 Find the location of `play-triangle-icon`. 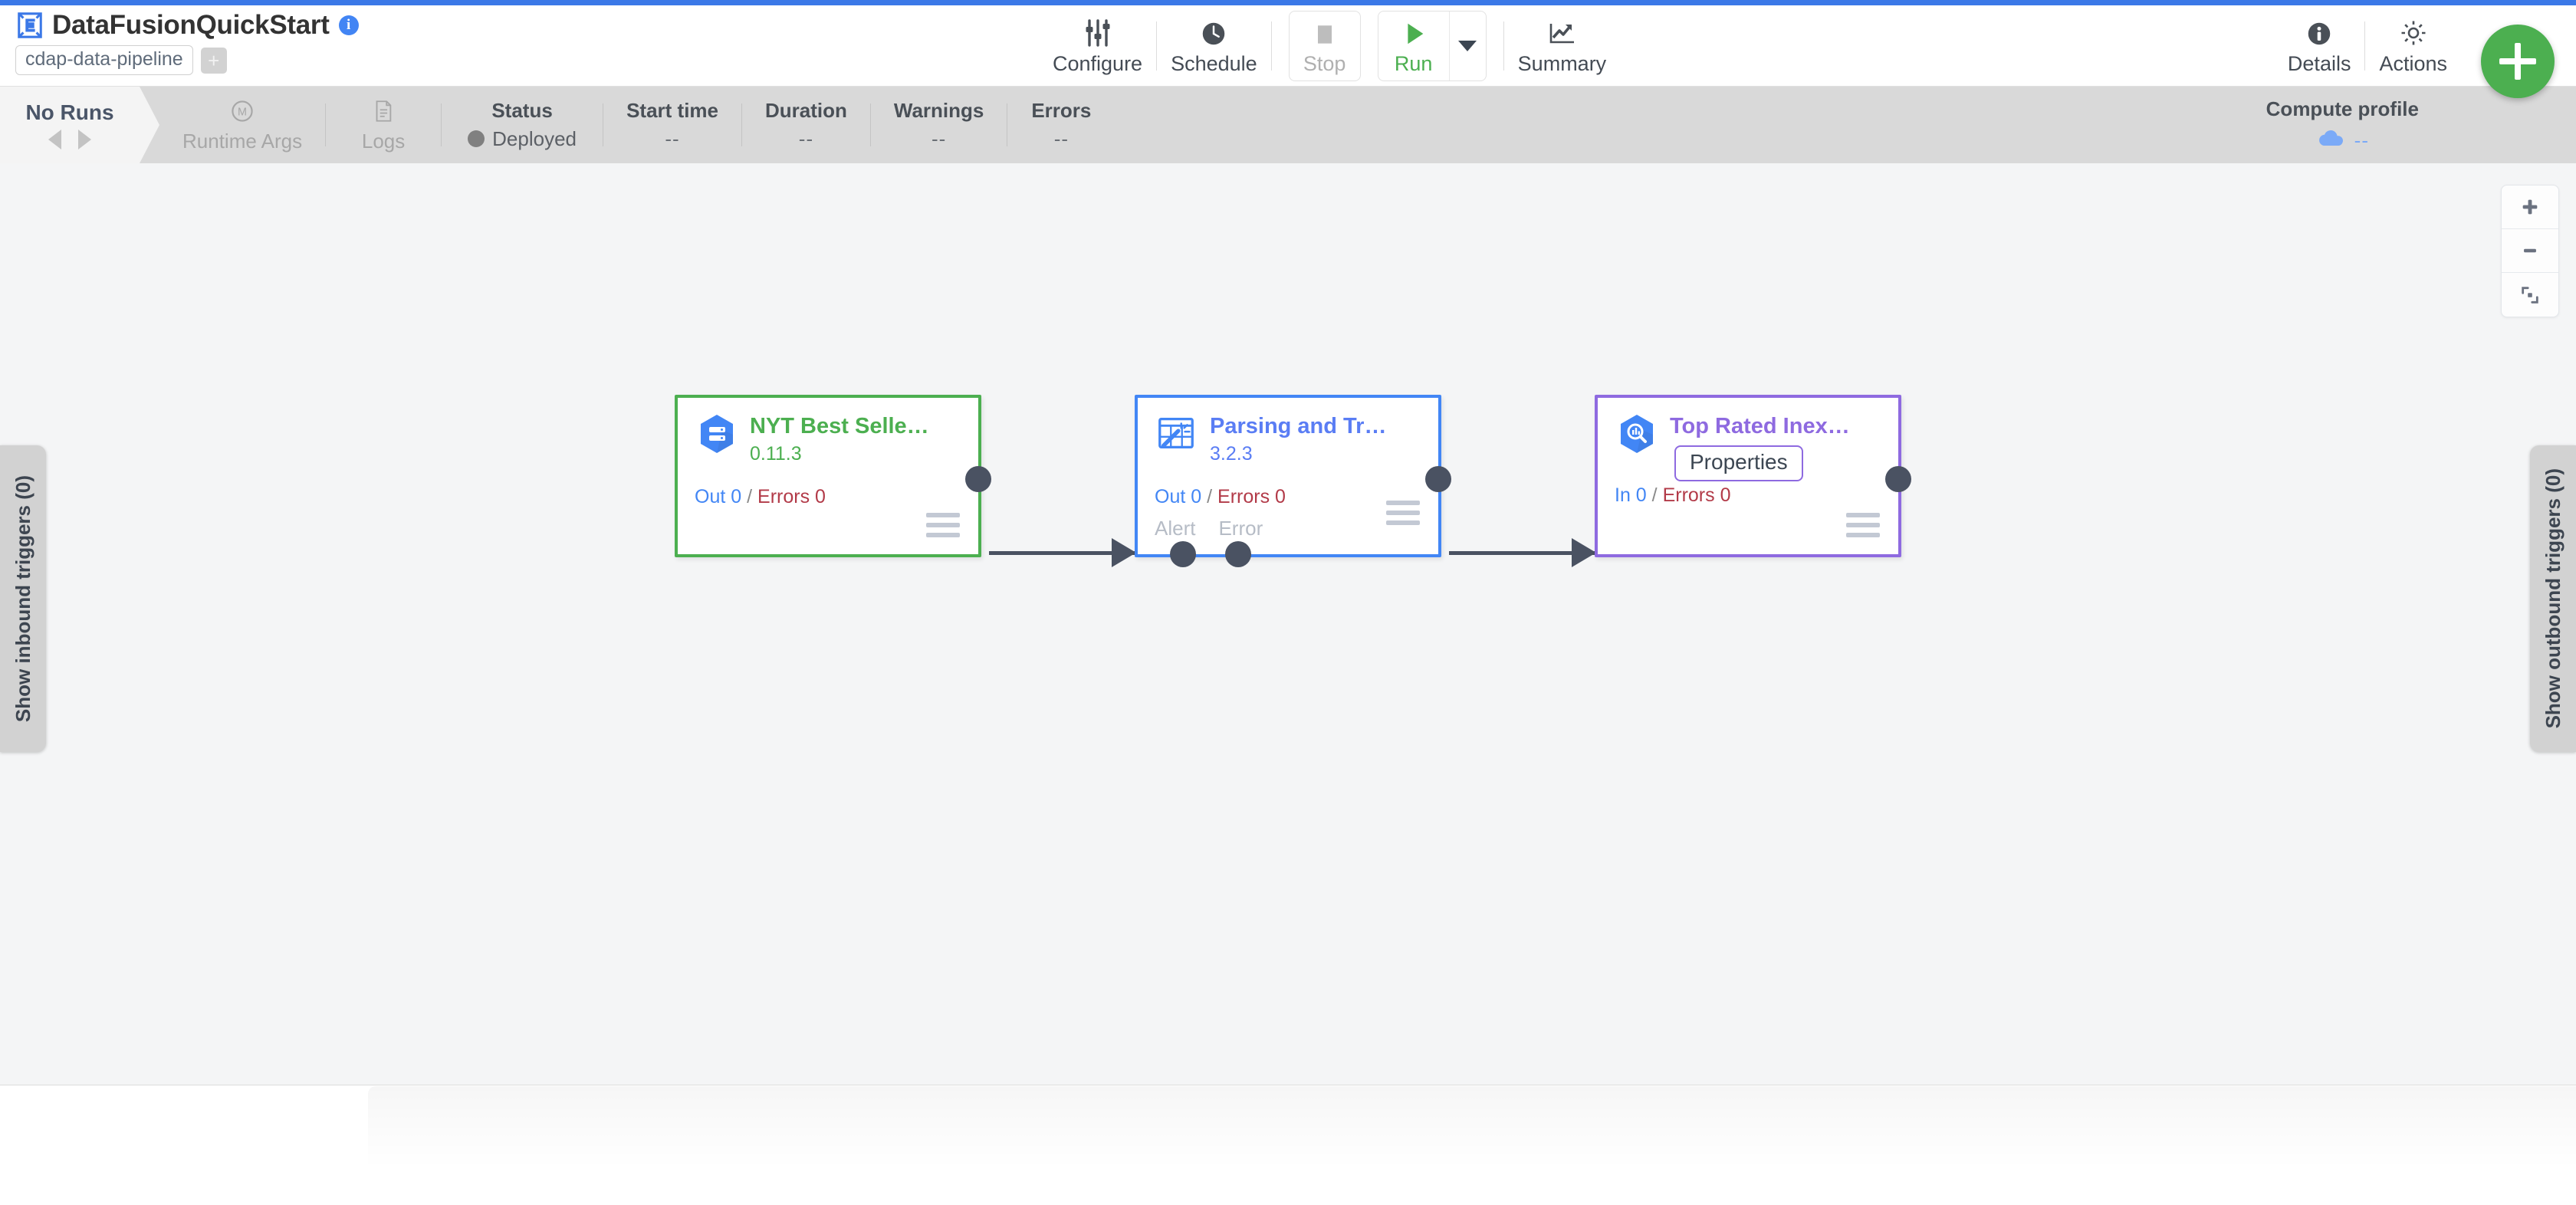

play-triangle-icon is located at coordinates (1413, 32).